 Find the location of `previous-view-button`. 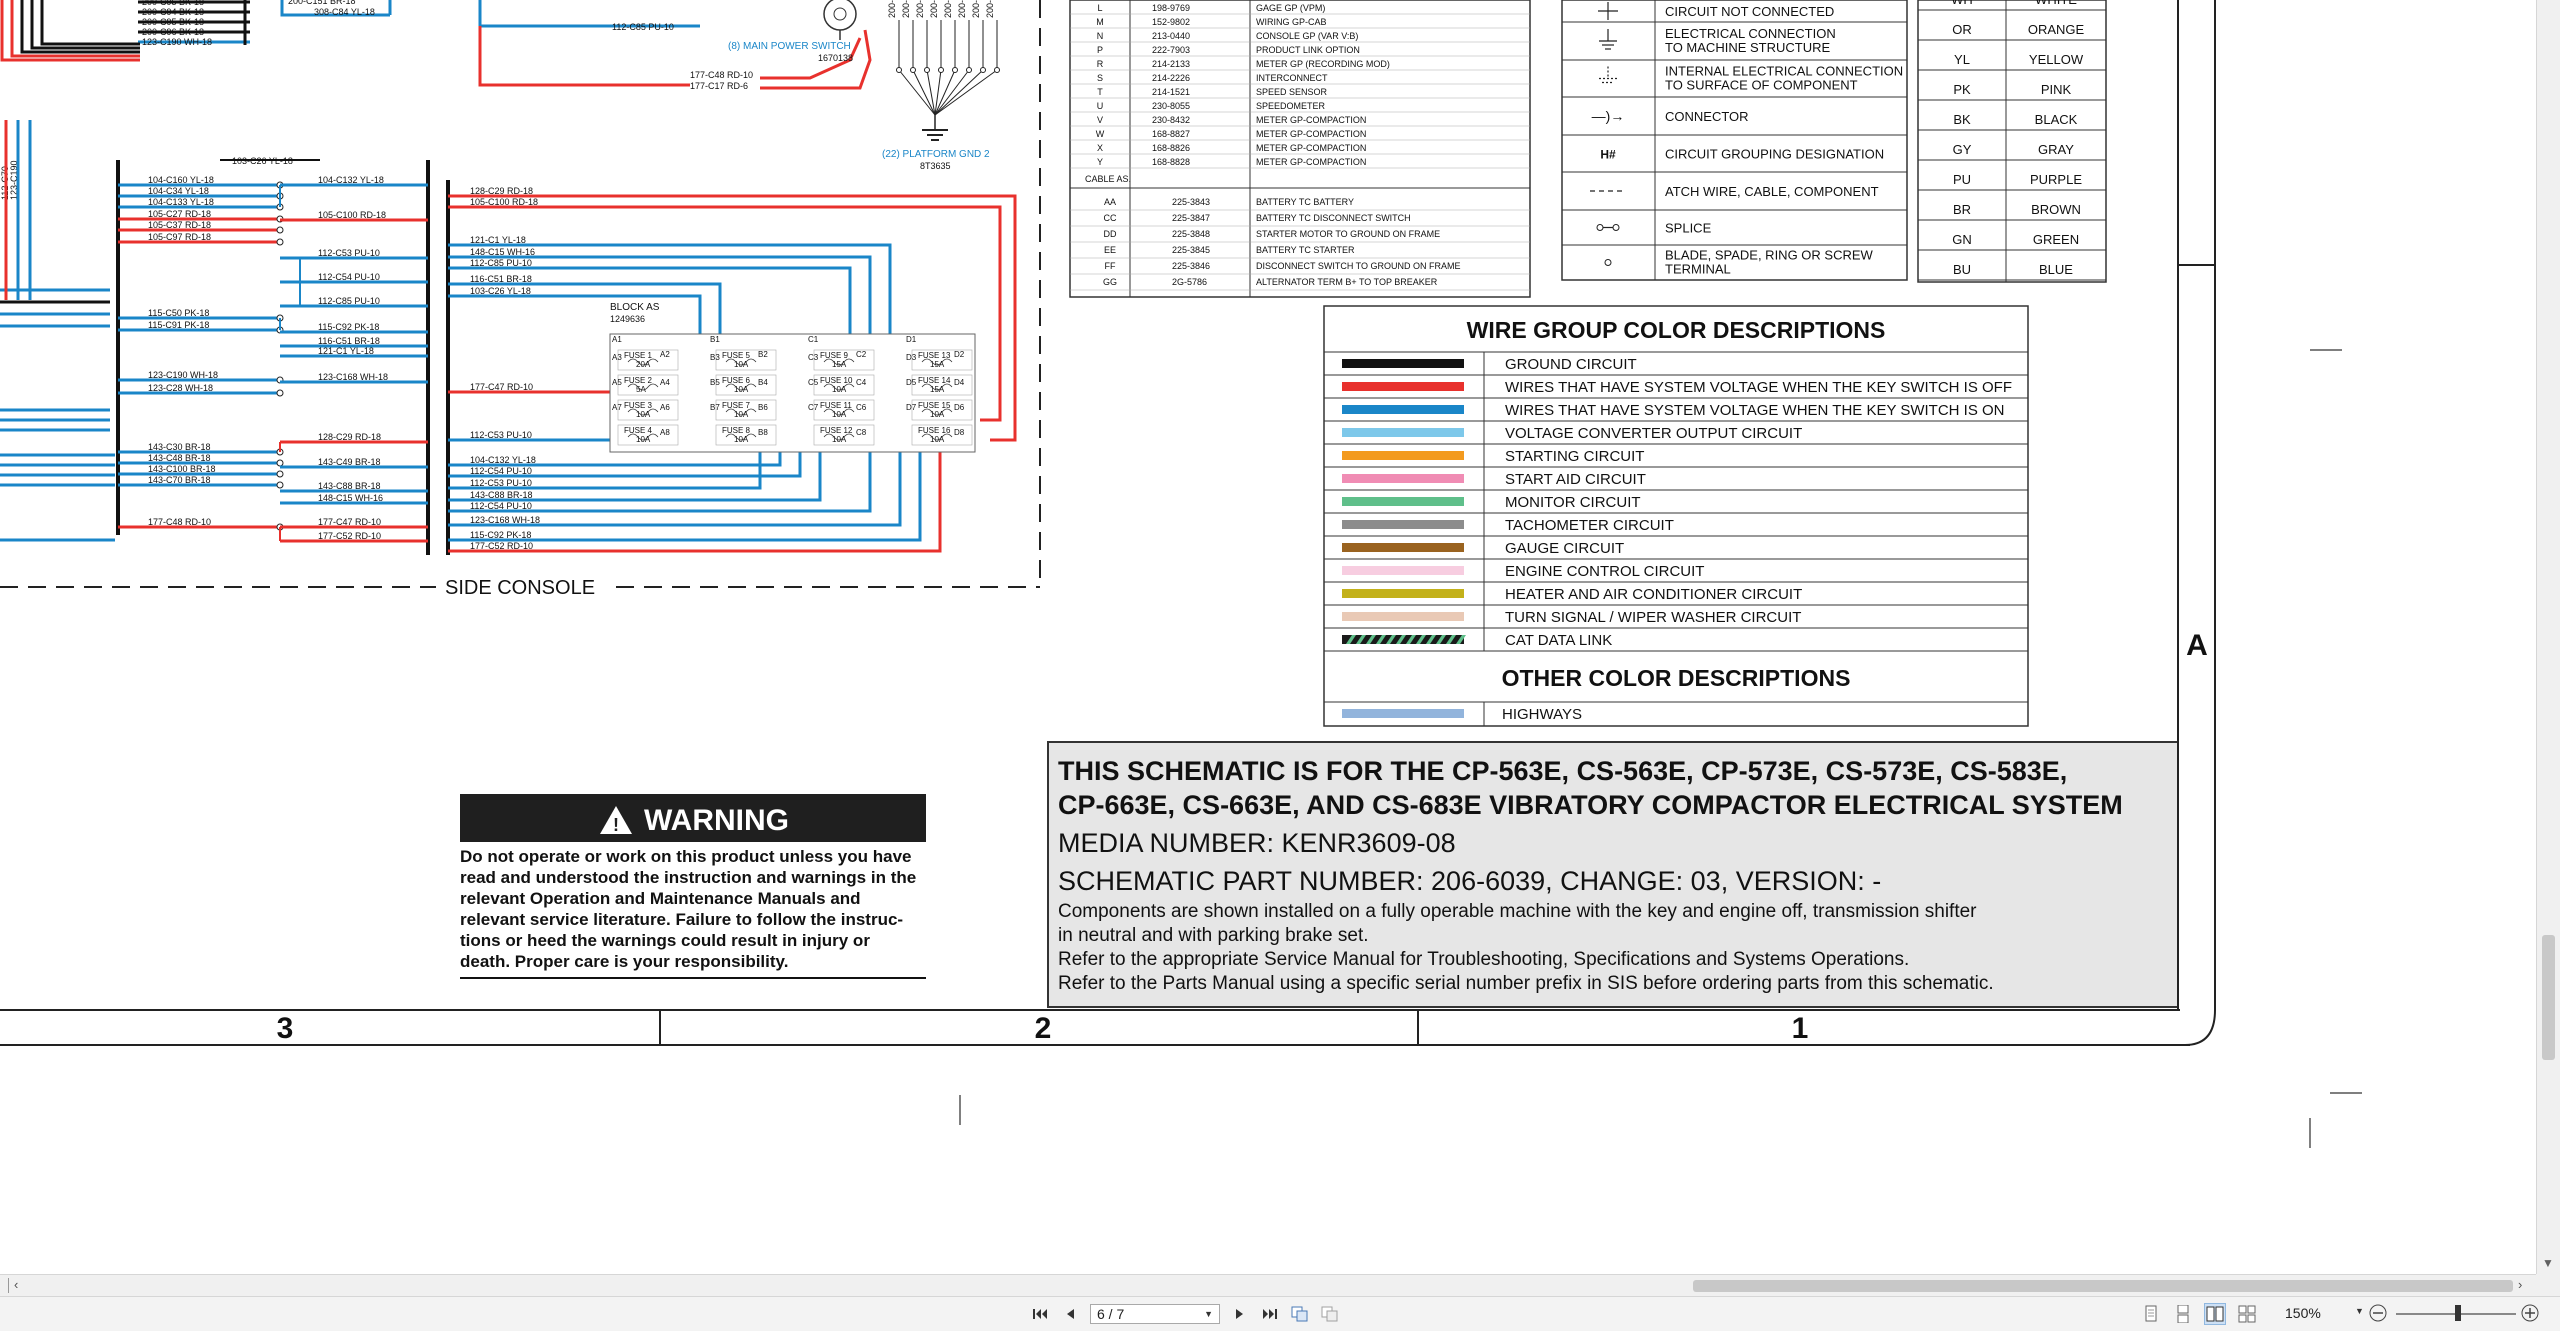

previous-view-button is located at coordinates (1300, 1314).